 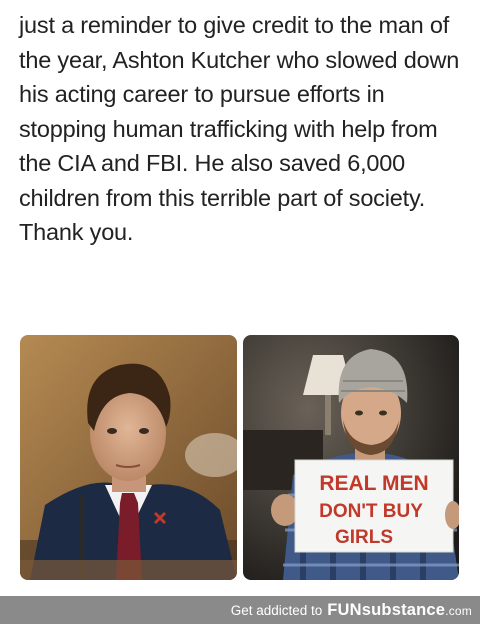 What do you see at coordinates (386, 609) in the screenshot?
I see `brand-main: FUNsubstance` at bounding box center [386, 609].